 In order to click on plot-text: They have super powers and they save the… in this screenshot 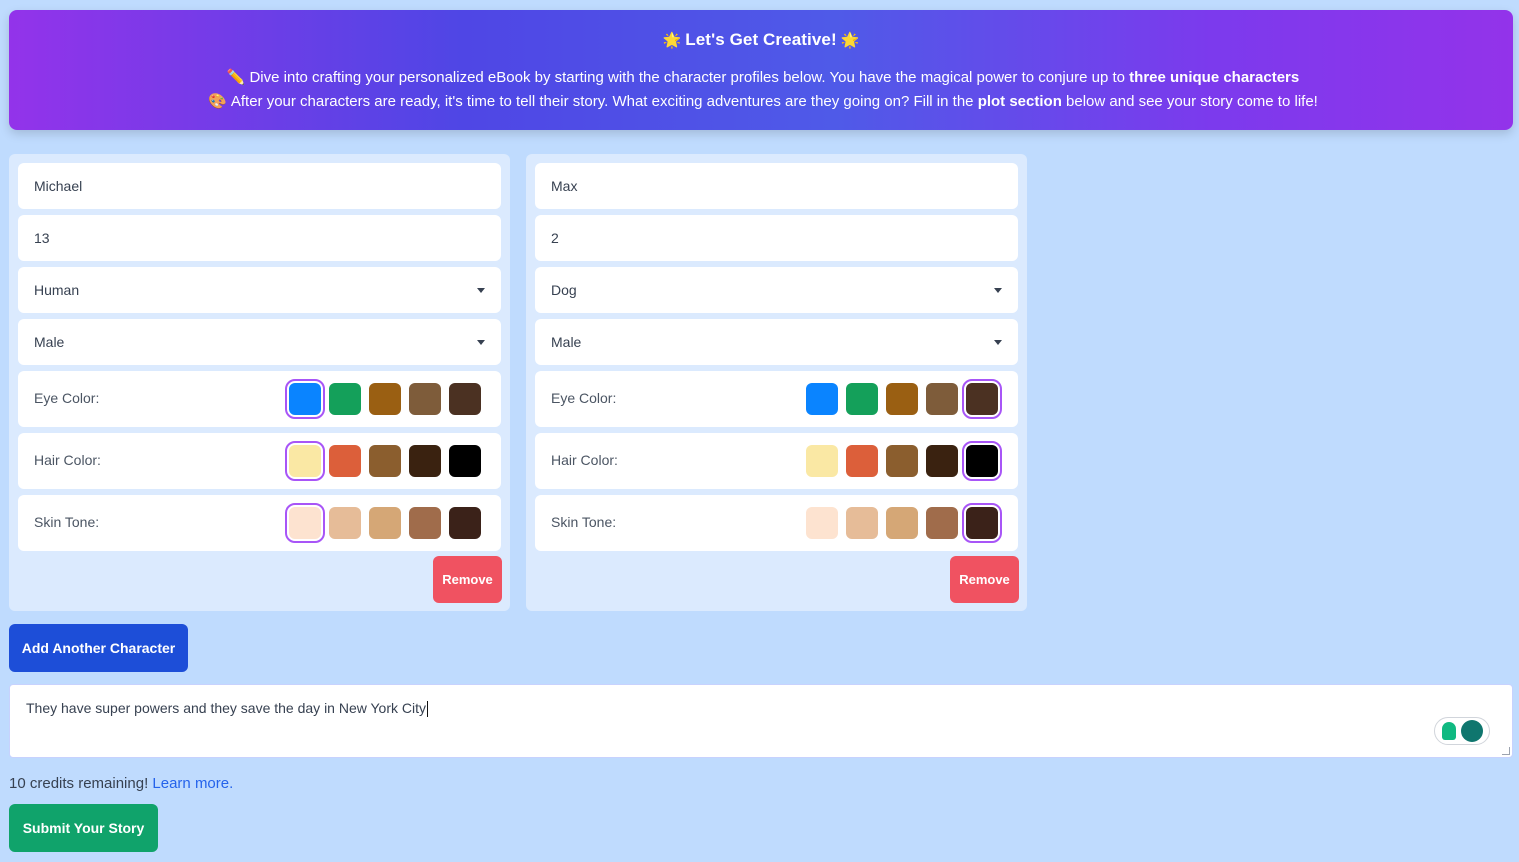, I will do `click(226, 708)`.